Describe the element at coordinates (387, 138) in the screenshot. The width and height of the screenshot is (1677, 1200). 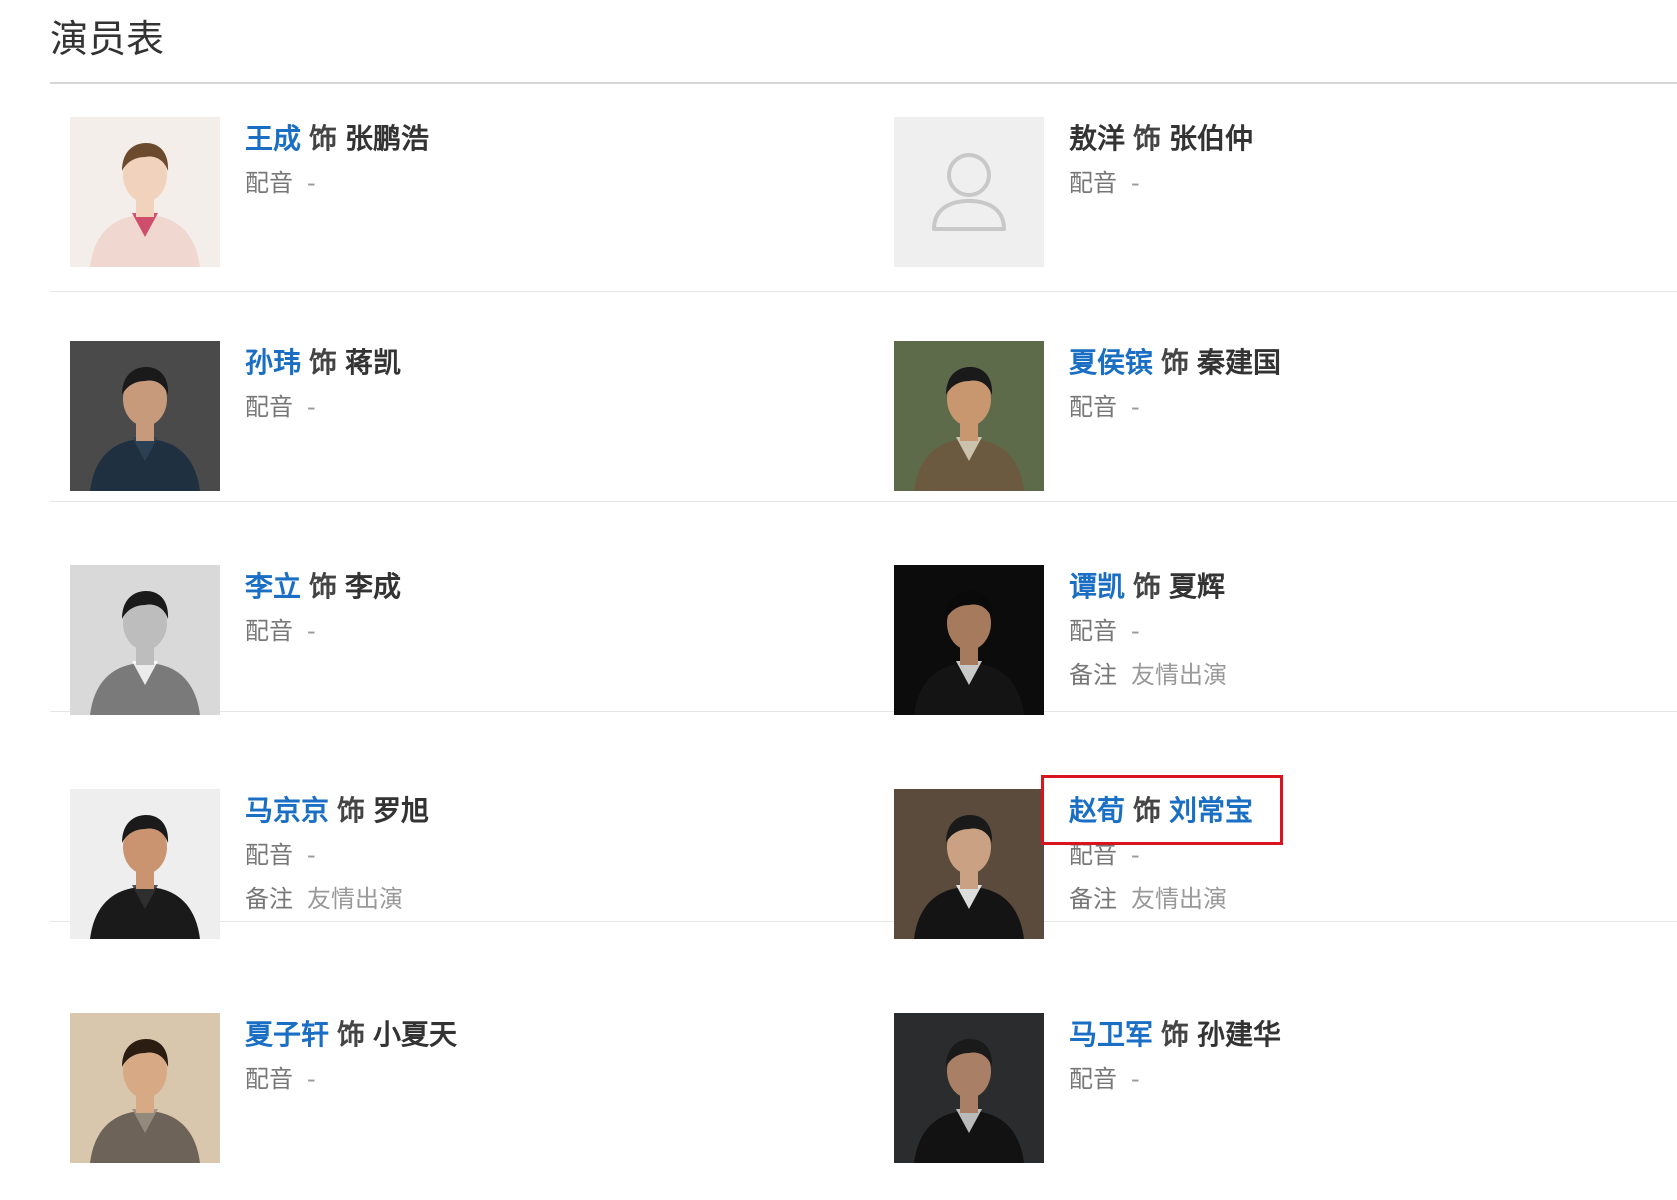
I see `role-name: 张鹏浩` at that location.